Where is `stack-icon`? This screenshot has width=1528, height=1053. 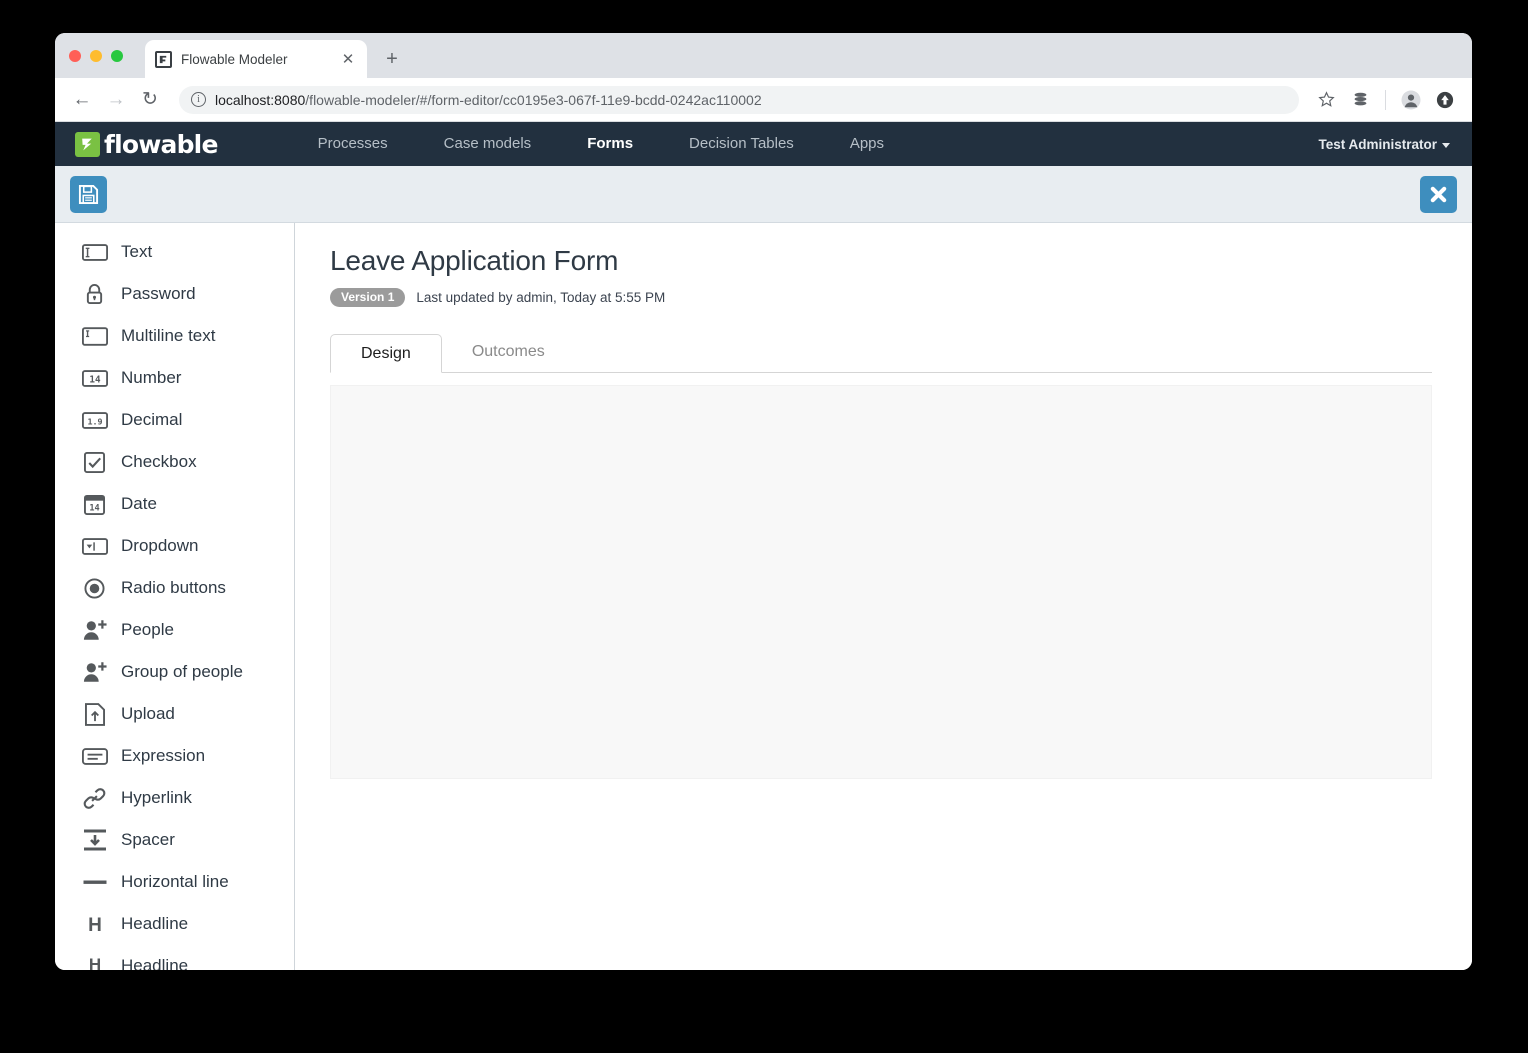
stack-icon is located at coordinates (1360, 100).